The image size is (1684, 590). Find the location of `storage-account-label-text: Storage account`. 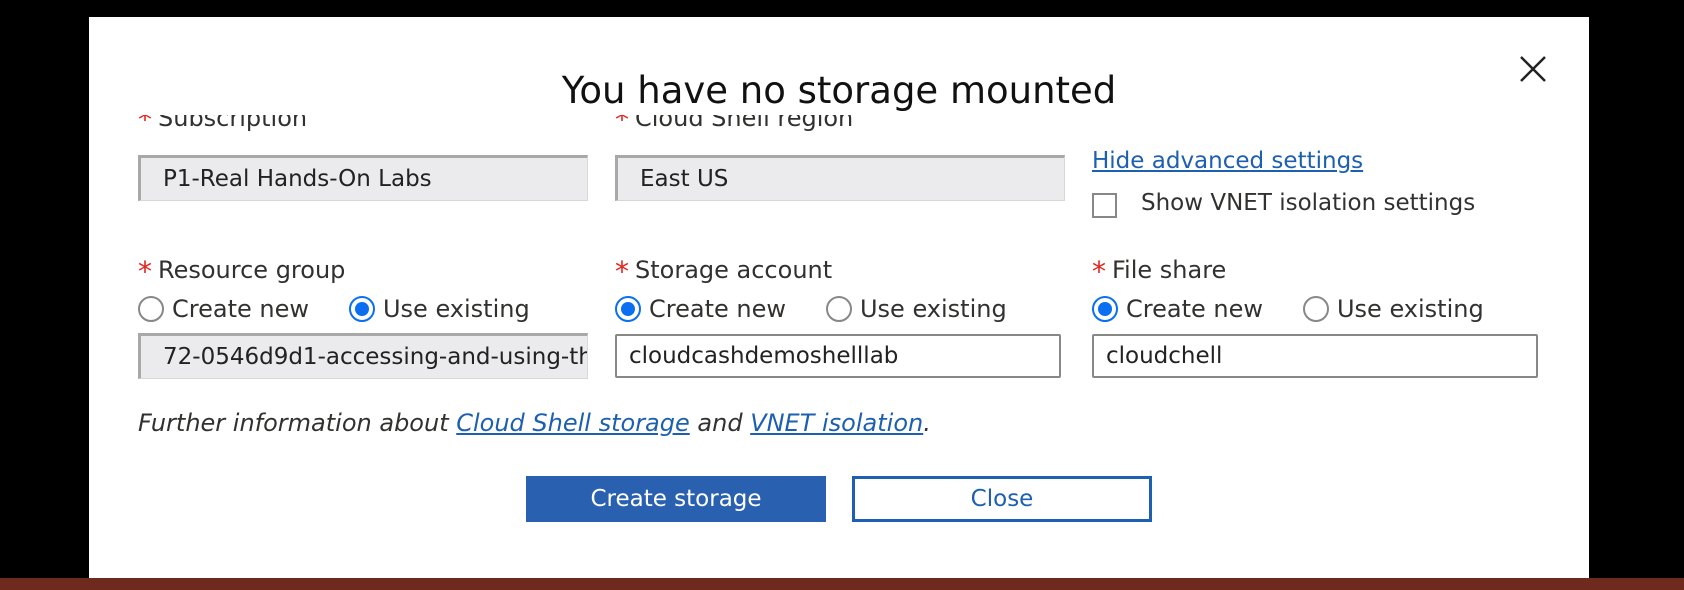

storage-account-label-text: Storage account is located at coordinates (734, 270).